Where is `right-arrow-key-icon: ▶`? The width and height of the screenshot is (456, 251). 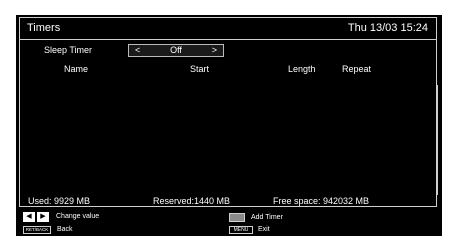 right-arrow-key-icon: ▶ is located at coordinates (43, 217).